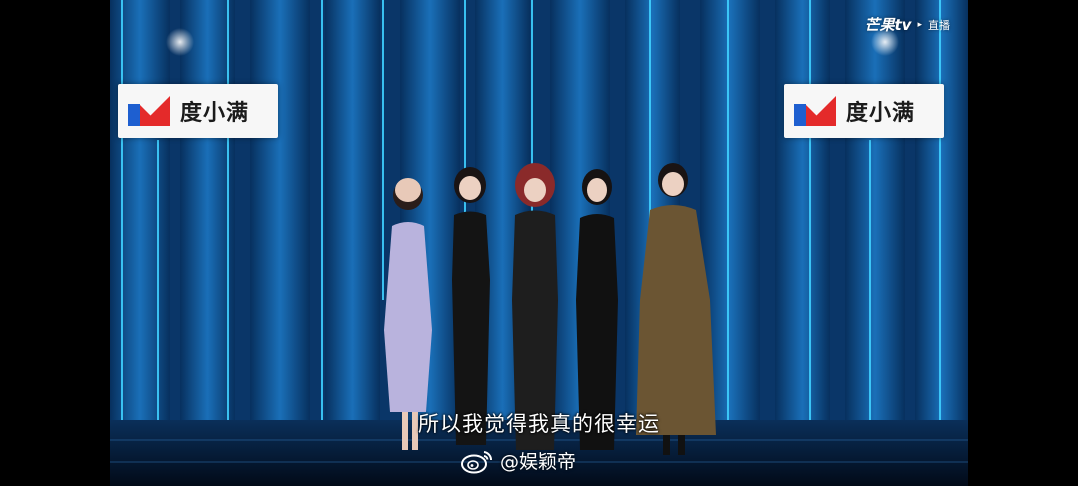 The image size is (1078, 486). Describe the element at coordinates (215, 113) in the screenshot. I see `sponsor-name-left: 度小满` at that location.